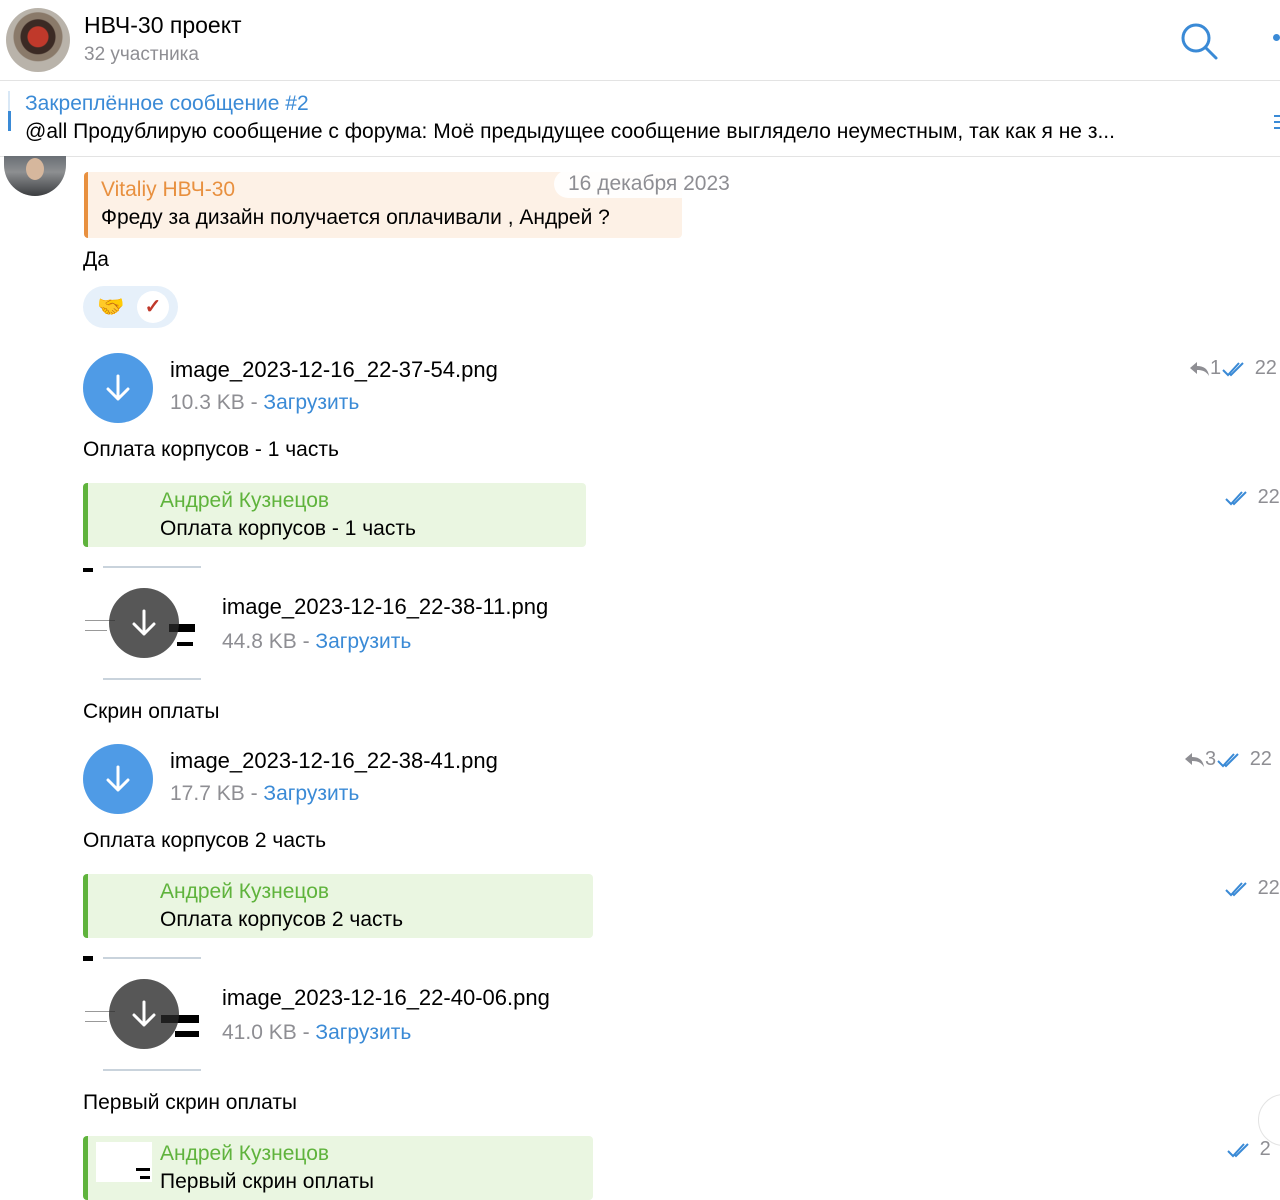  Describe the element at coordinates (334, 760) in the screenshot. I see `file-name: image_2023-12-16_22-38-41.png` at that location.